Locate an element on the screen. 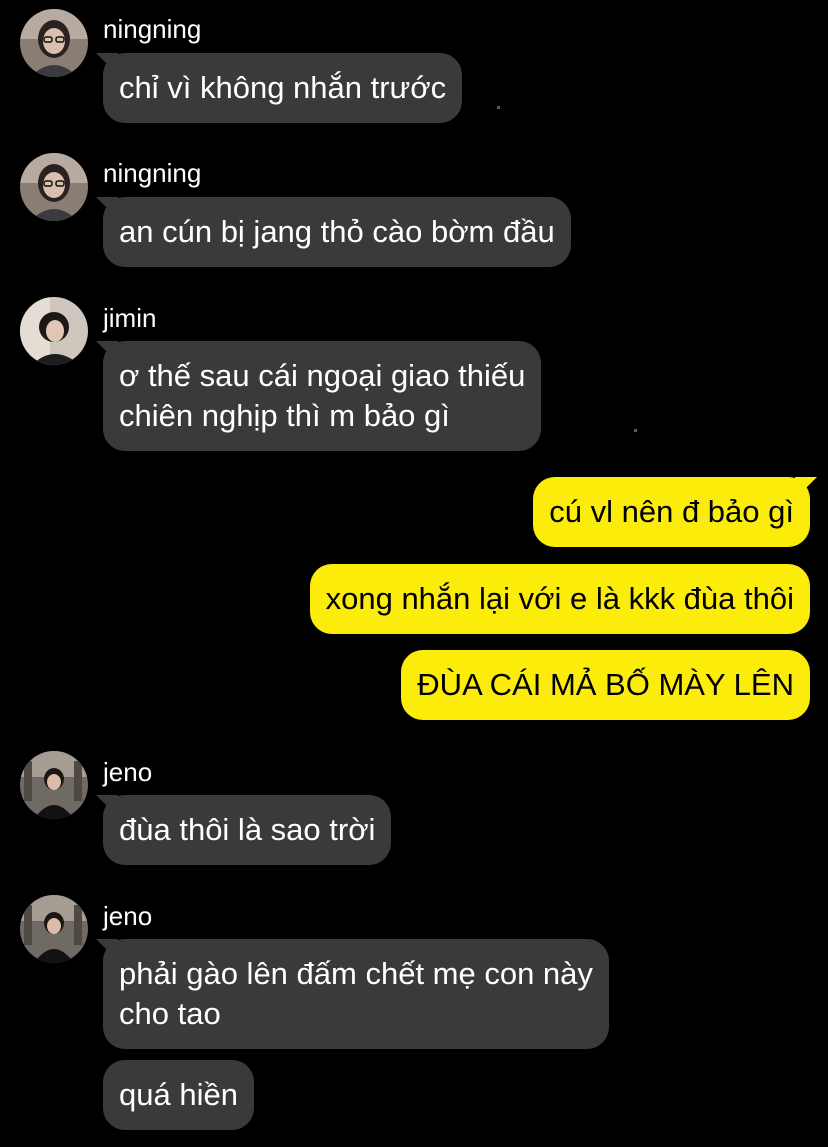 The image size is (828, 1147). outgoing-message-bubble: xong nhắn lại với e là kkk đùa thôi is located at coordinates (559, 599).